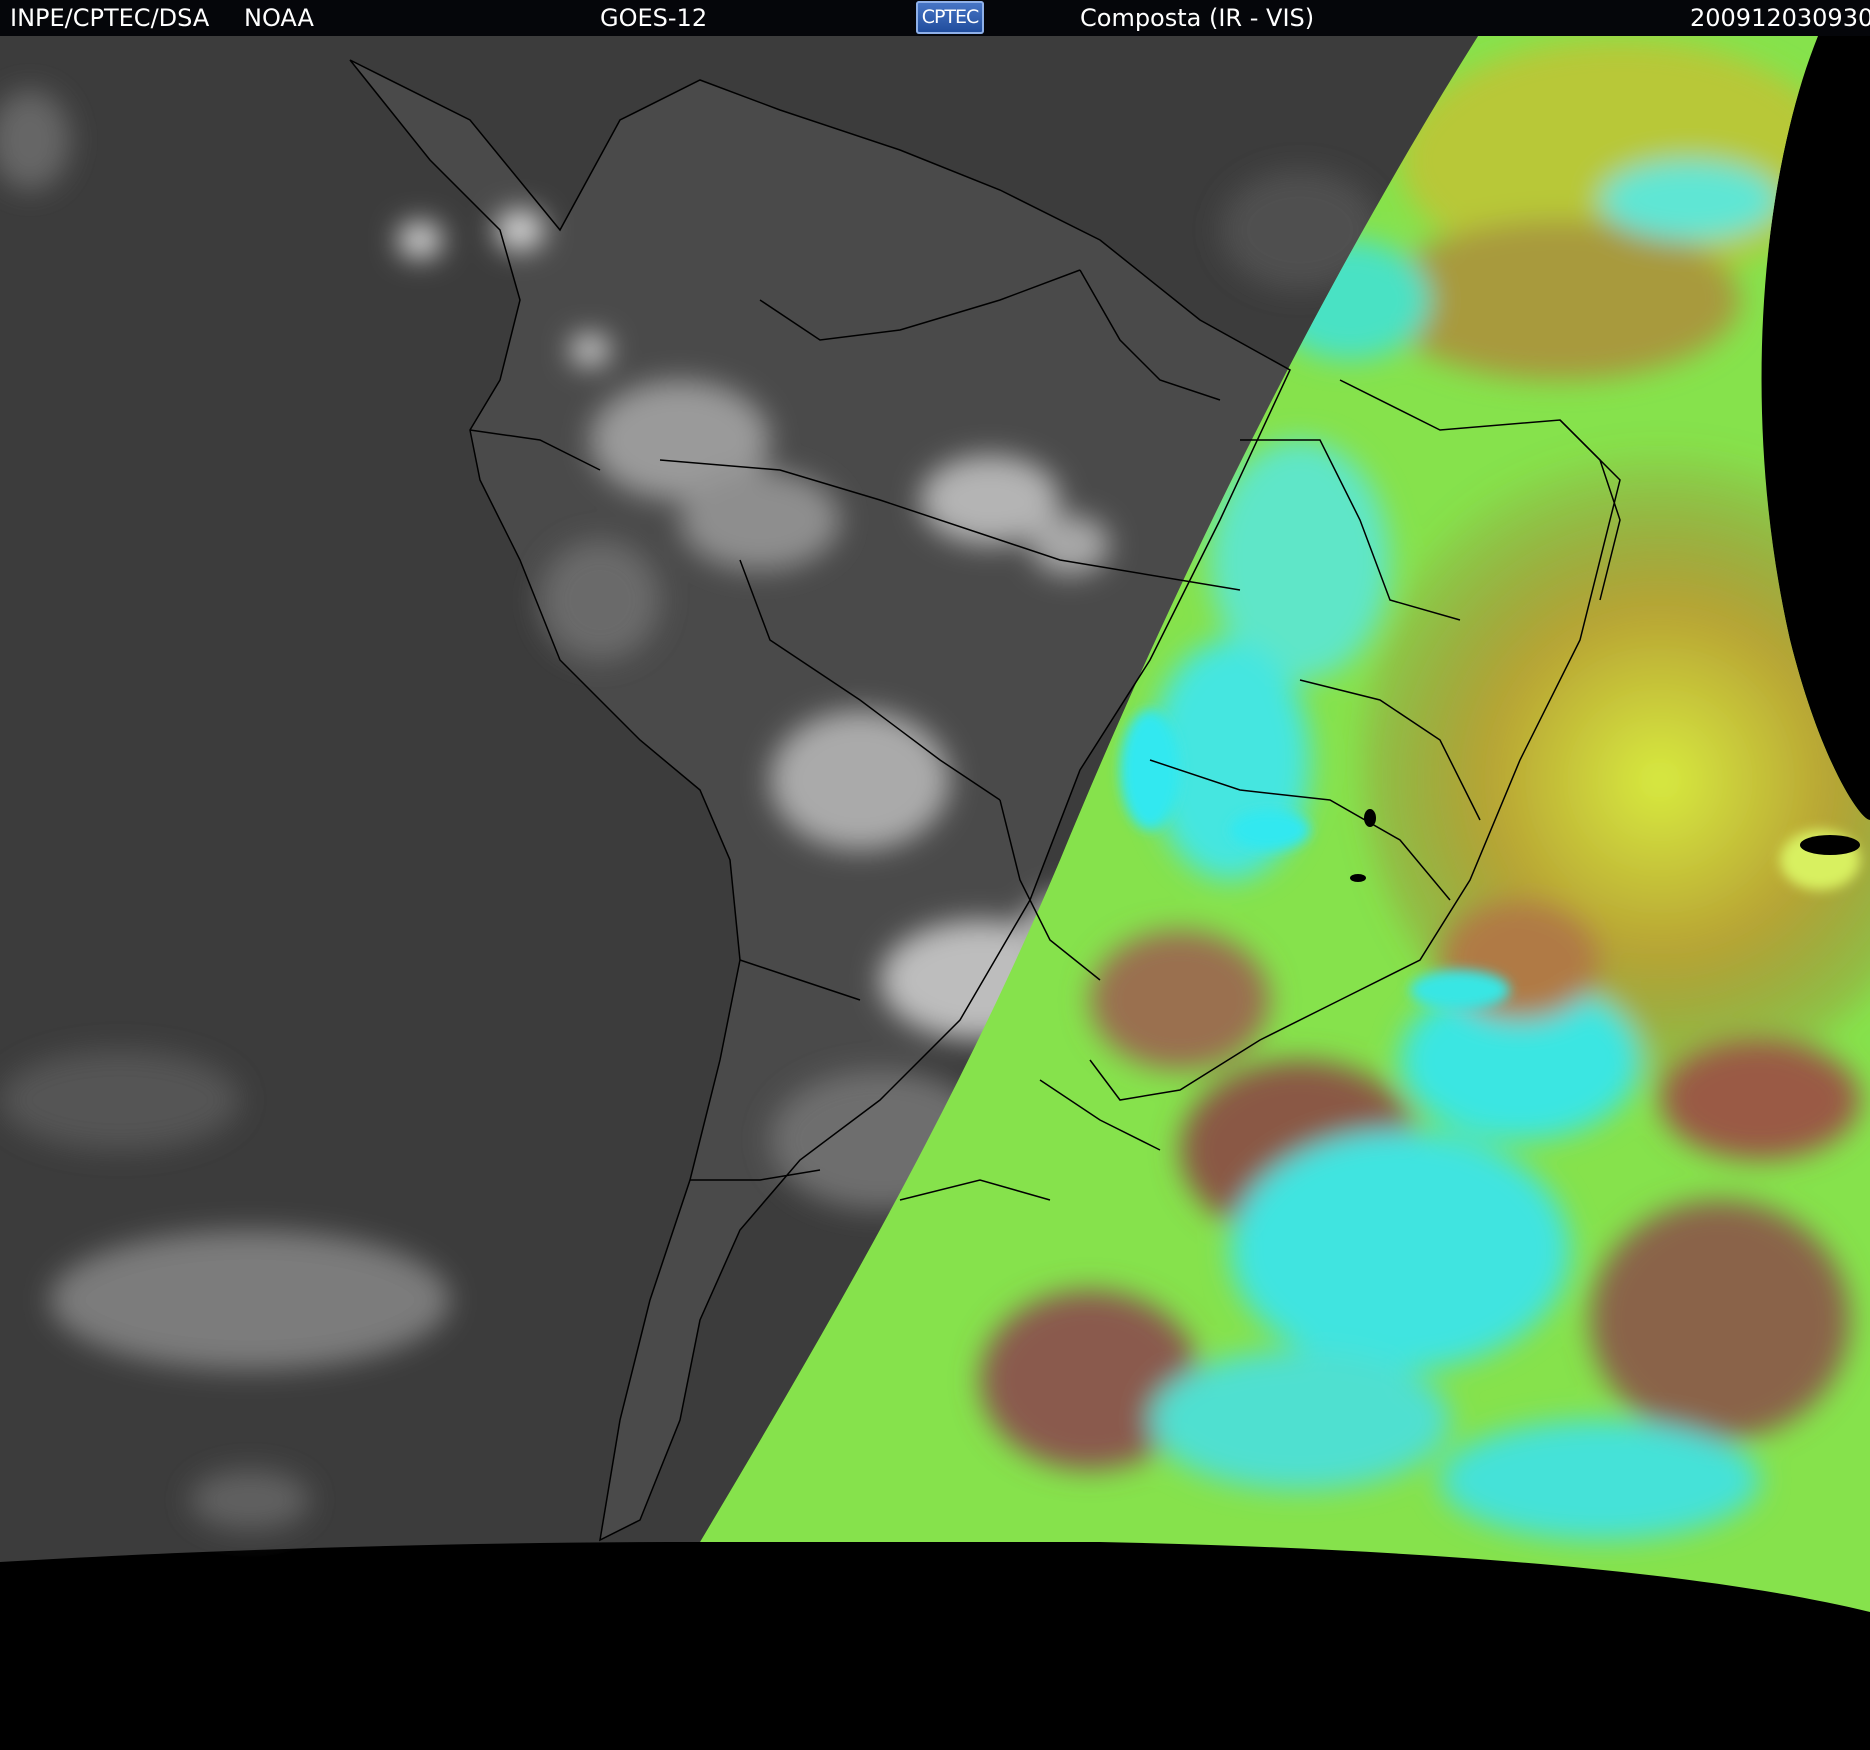  I want to click on logo-text: CPTEC, so click(950, 17).